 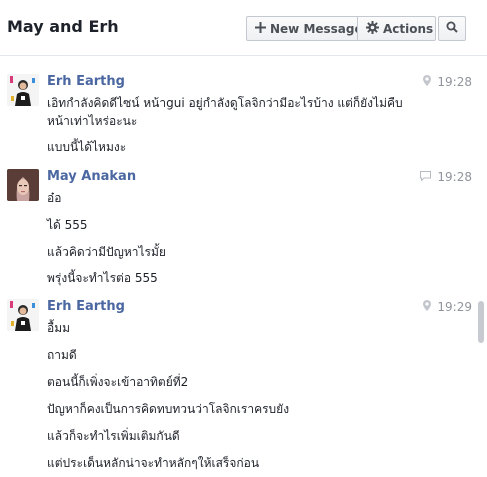 I want to click on message-text: ได้ 555, so click(x=67, y=225).